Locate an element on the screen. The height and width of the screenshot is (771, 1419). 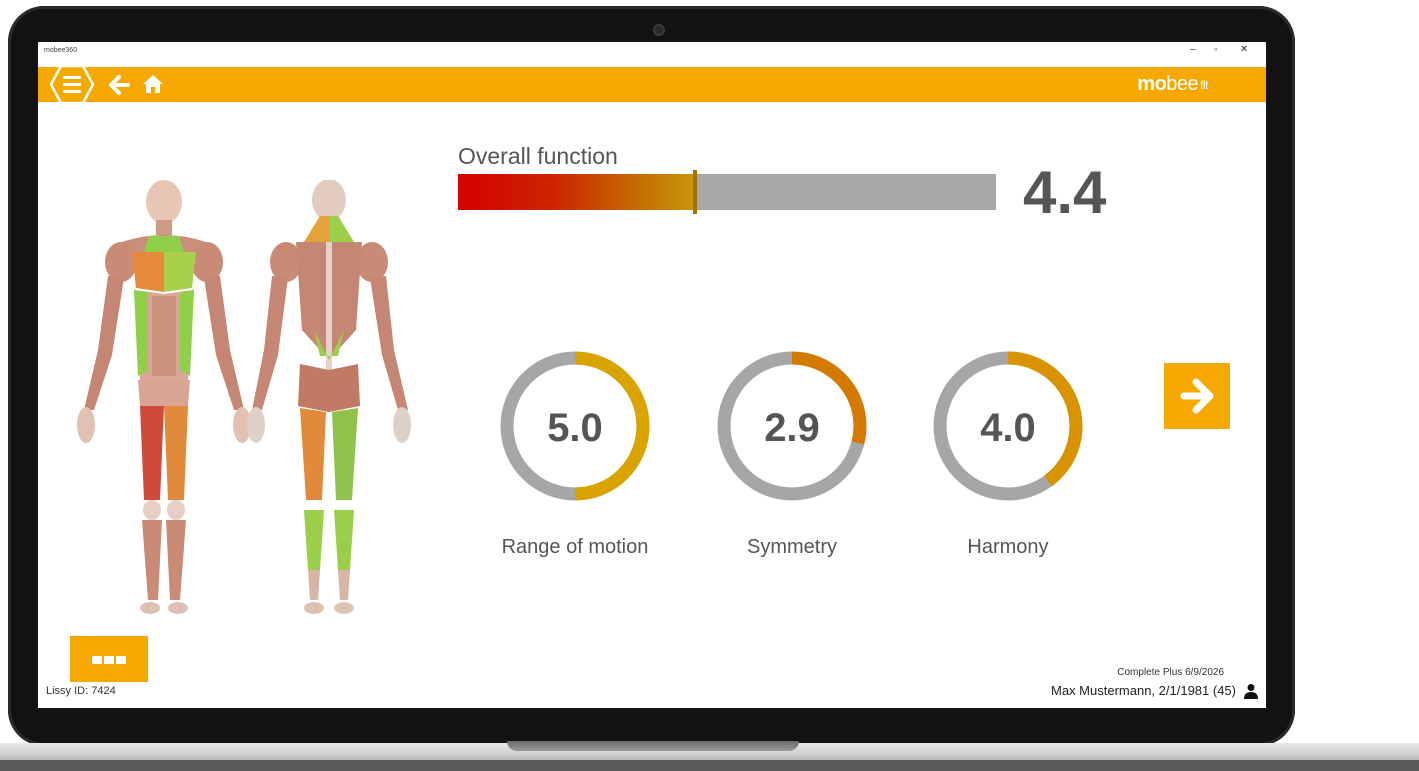
overall-function-marker is located at coordinates (695, 192).